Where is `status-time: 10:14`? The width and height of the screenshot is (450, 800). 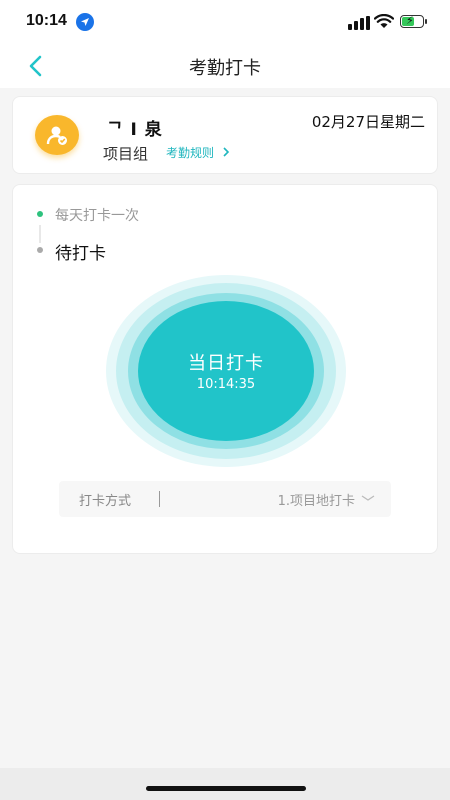
status-time: 10:14 is located at coordinates (46, 20).